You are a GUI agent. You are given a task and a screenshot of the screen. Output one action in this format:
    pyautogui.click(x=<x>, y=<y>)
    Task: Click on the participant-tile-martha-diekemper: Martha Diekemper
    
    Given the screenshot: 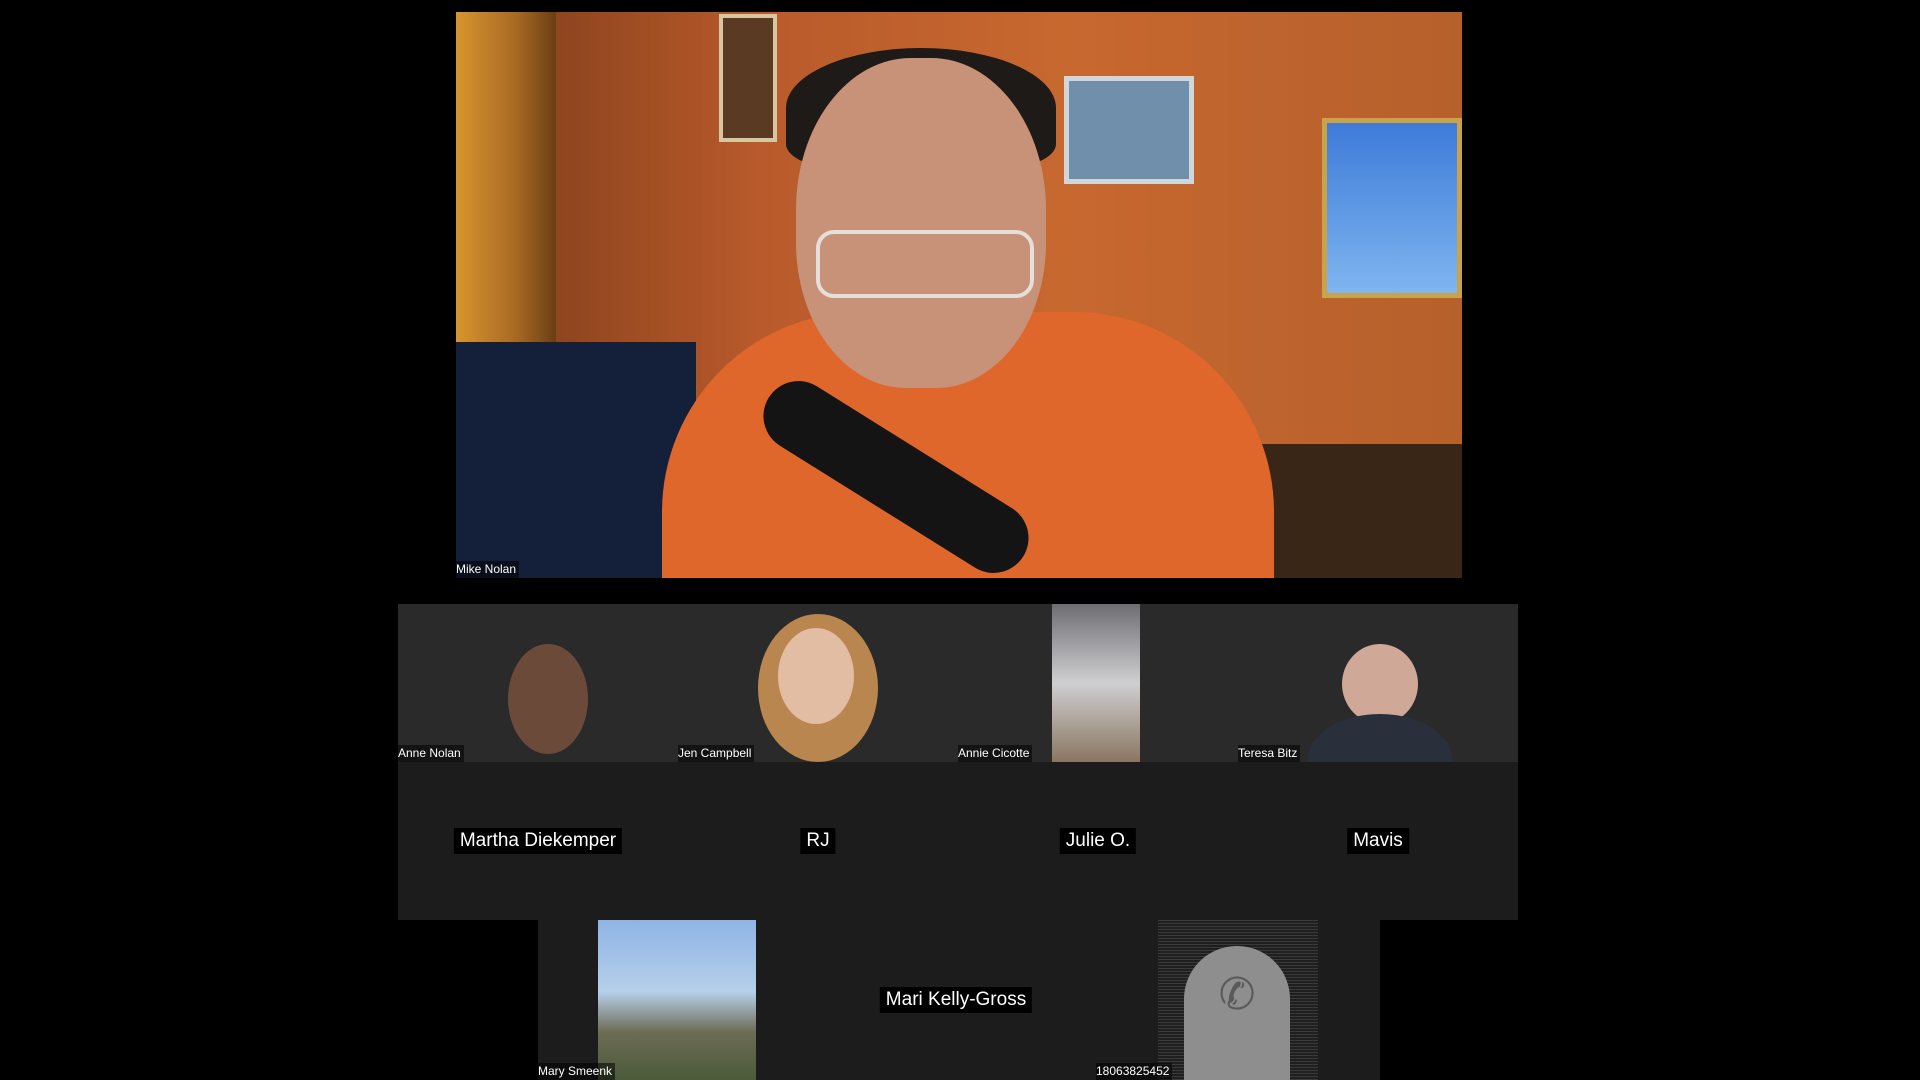 What is the action you would take?
    pyautogui.click(x=538, y=841)
    